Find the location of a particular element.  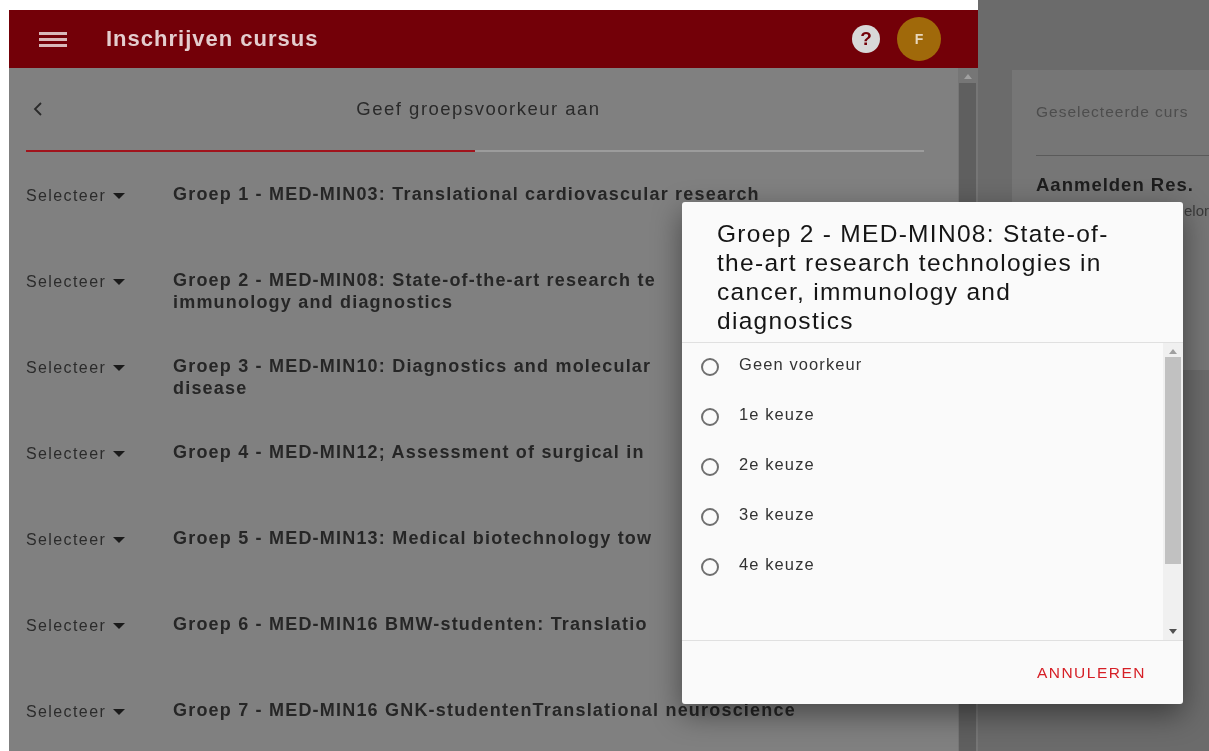

group-title: Groep 1 - MED-MIN03: Translational cardiovascular research is located at coordinates (466, 194).